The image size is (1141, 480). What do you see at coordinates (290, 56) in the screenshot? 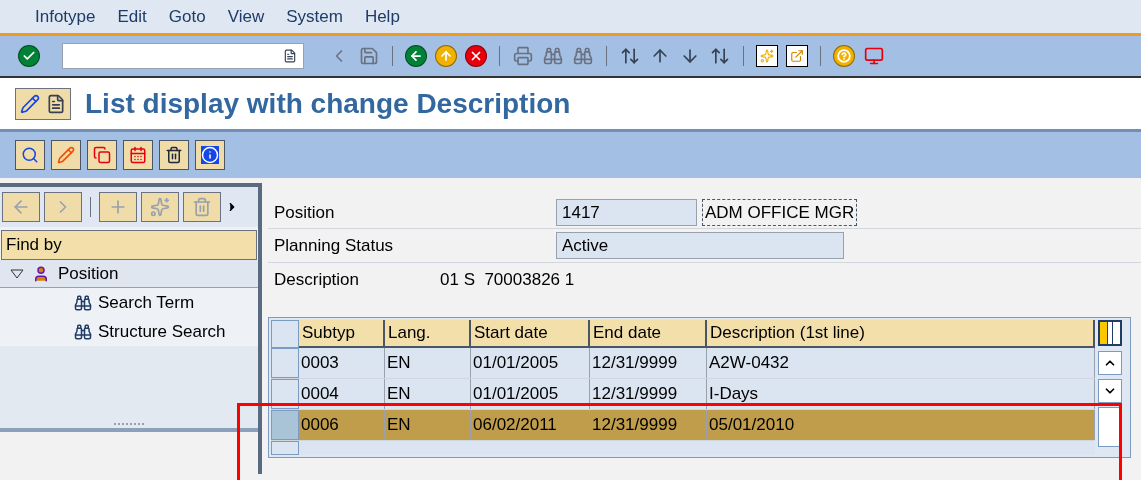
I see `history-icon` at bounding box center [290, 56].